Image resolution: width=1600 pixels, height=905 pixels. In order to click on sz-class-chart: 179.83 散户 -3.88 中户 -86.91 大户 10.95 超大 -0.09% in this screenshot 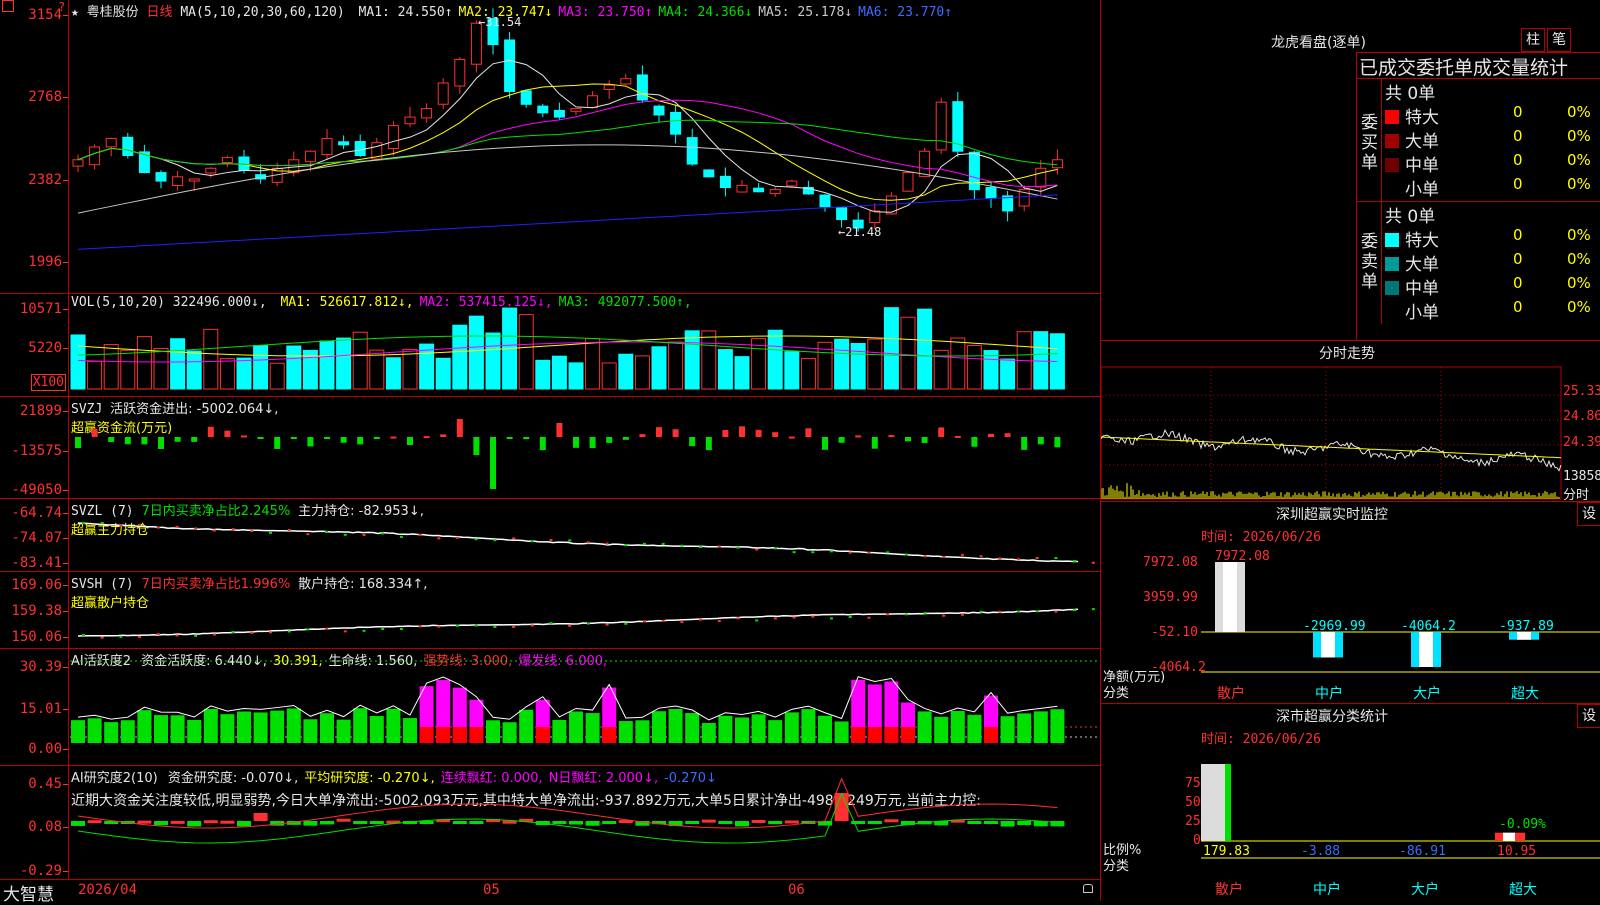, I will do `click(1350, 802)`.